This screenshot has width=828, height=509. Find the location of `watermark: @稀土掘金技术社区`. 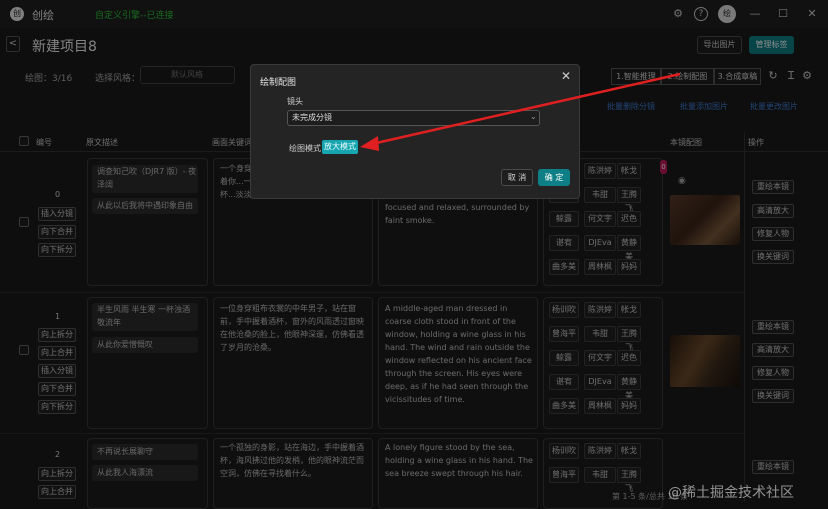

watermark: @稀土掘金技术社区 is located at coordinates (731, 493).